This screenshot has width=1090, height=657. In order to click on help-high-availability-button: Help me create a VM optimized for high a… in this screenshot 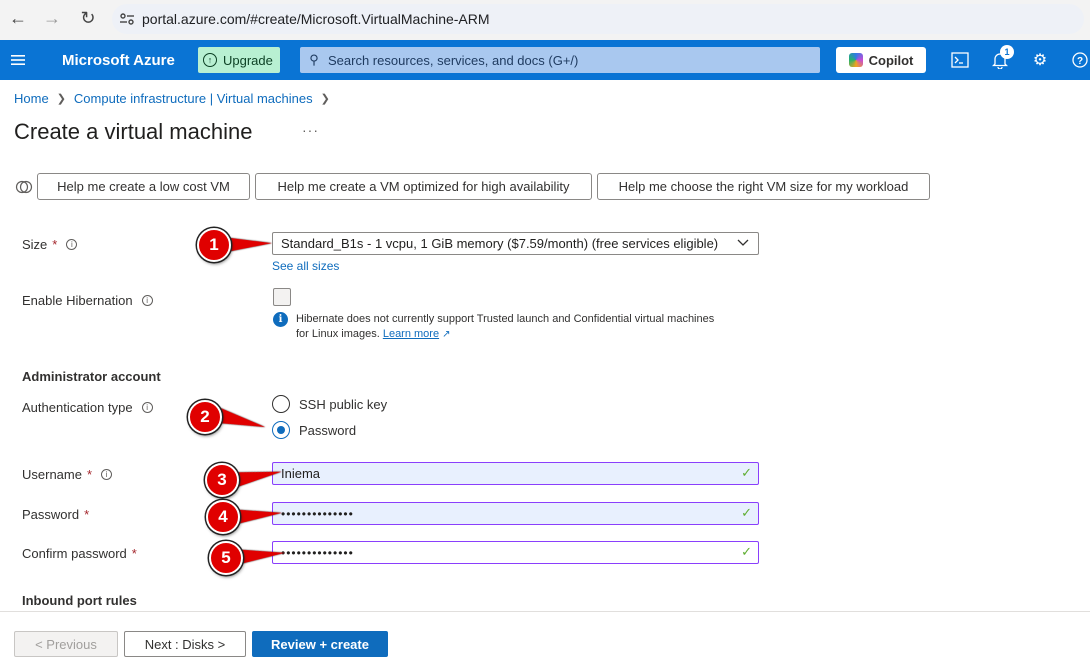, I will do `click(423, 186)`.